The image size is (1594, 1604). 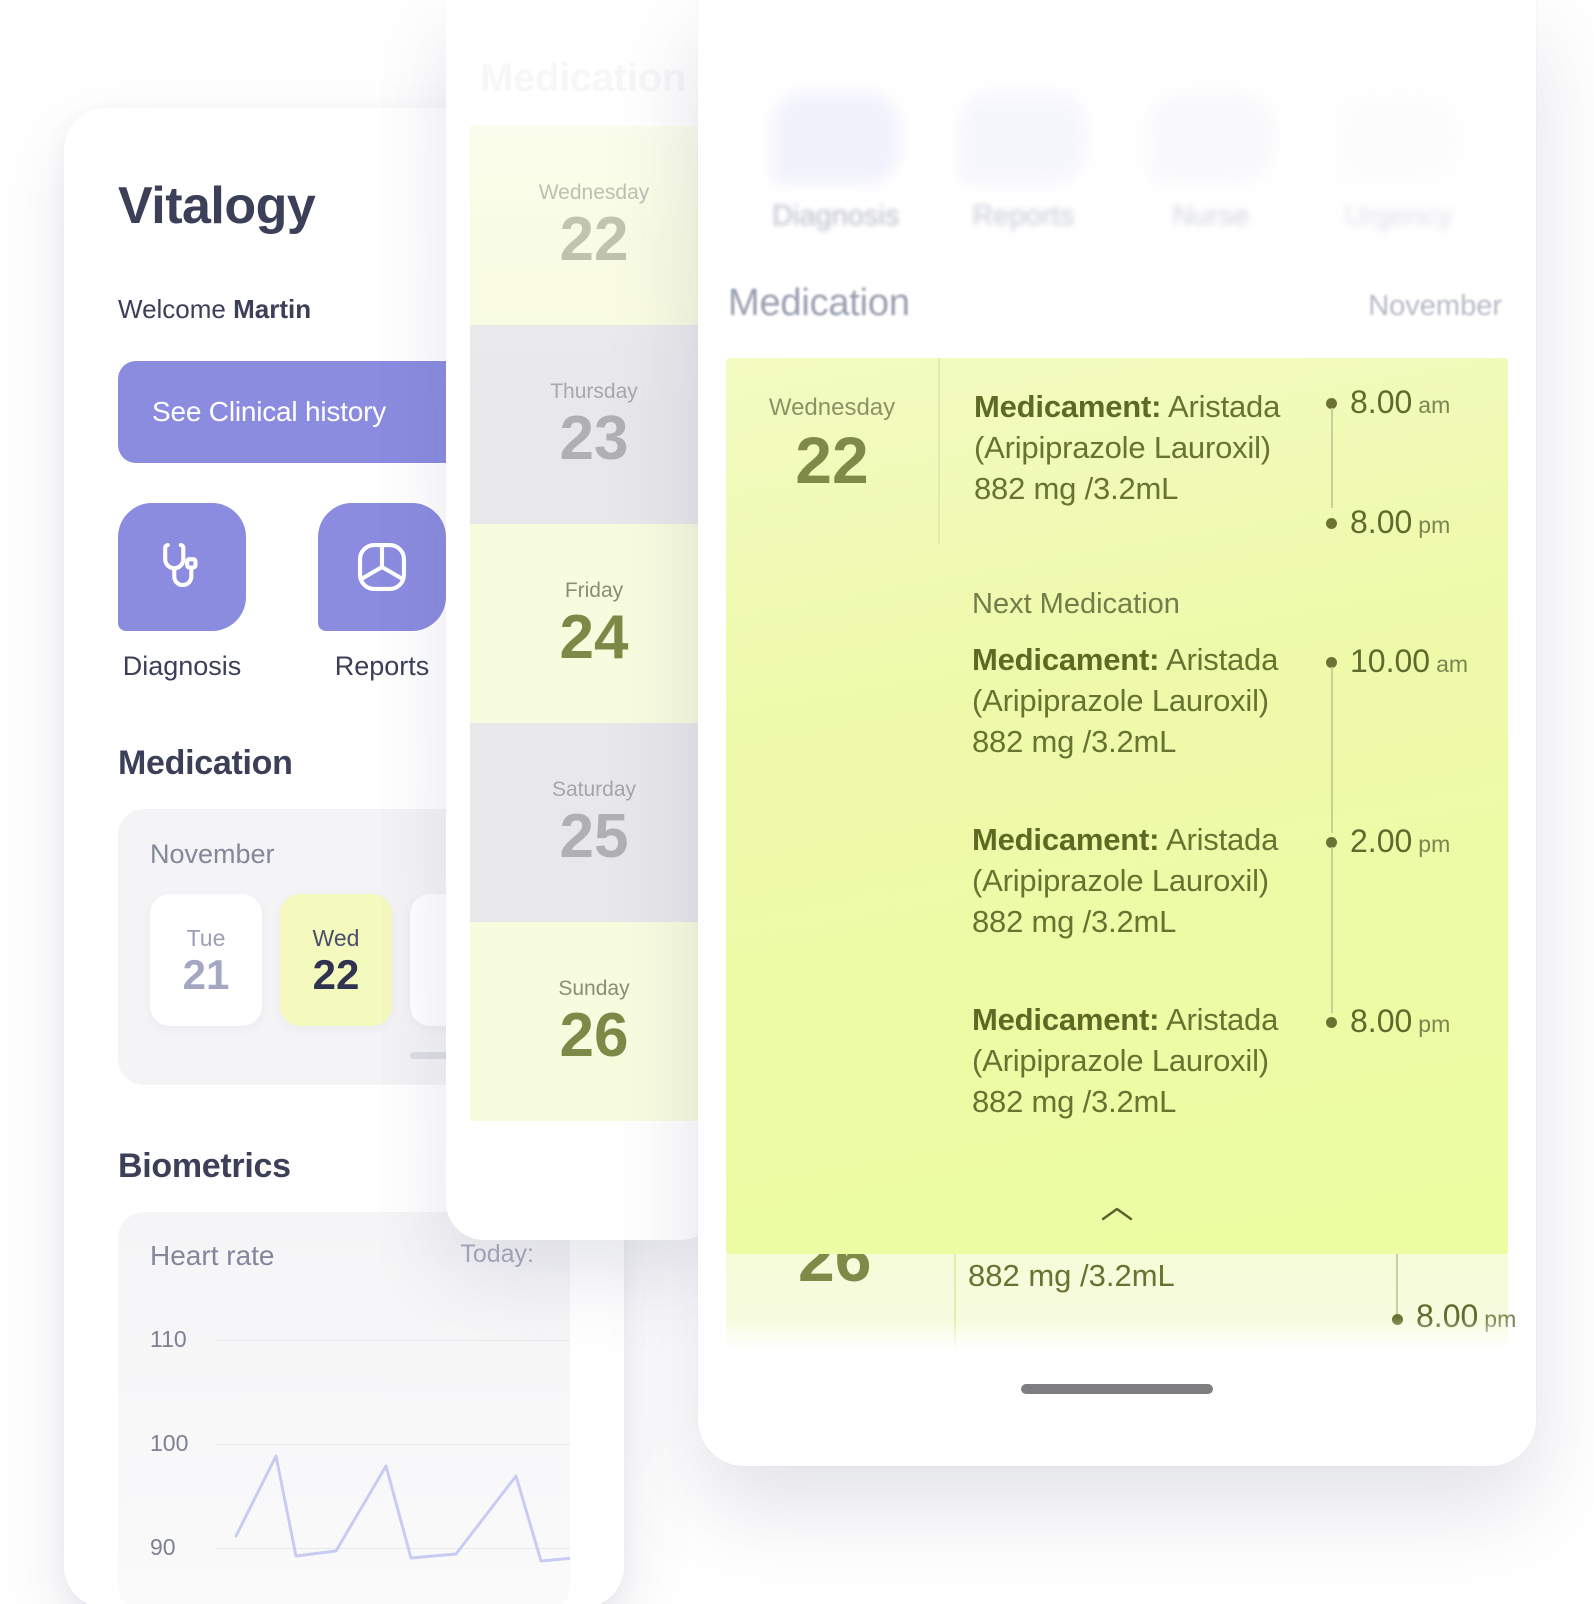 I want to click on mid-day-25-num: 25, so click(x=594, y=836).